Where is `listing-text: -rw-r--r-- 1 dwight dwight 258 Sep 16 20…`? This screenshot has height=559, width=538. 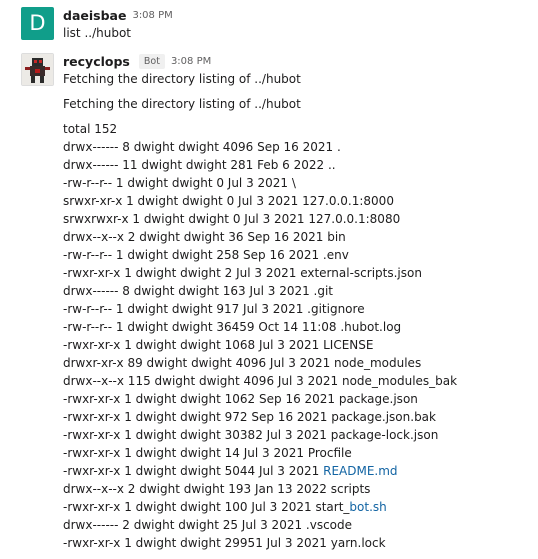 listing-text: -rw-r--r-- 1 dwight dwight 258 Sep 16 20… is located at coordinates (206, 255).